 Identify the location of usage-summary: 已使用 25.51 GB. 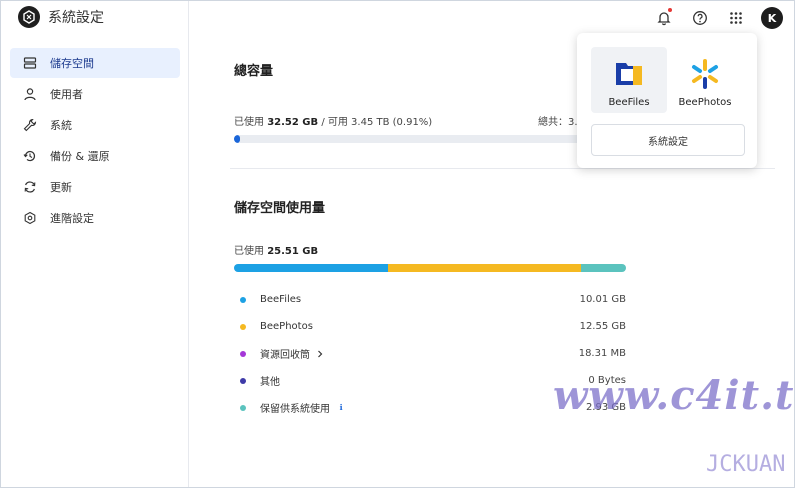
(276, 249).